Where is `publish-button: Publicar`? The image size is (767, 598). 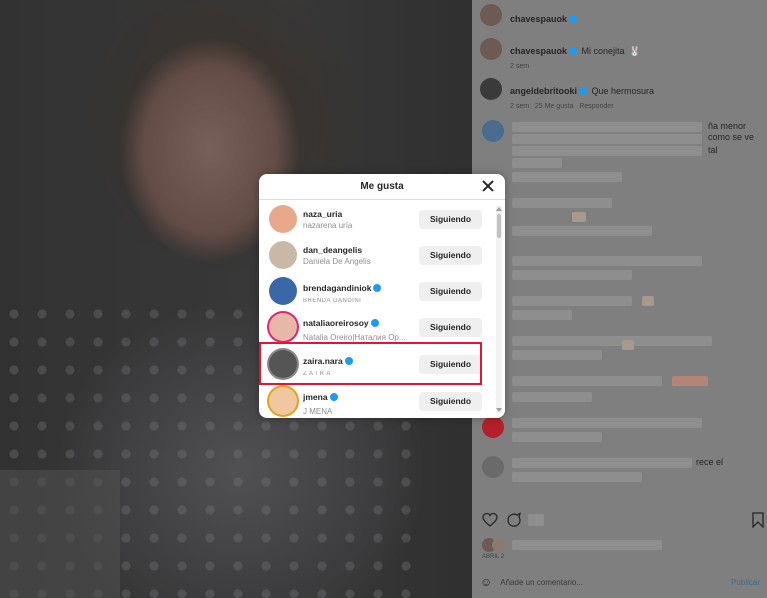
publish-button: Publicar is located at coordinates (745, 582).